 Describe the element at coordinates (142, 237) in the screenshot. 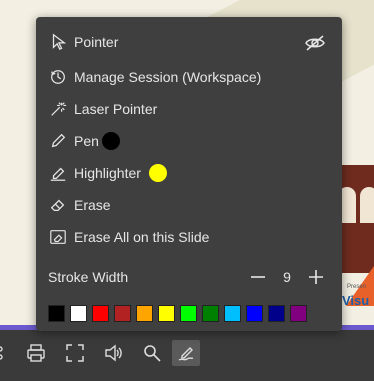

I see `menu-item-label: Erase All on this Slide` at that location.